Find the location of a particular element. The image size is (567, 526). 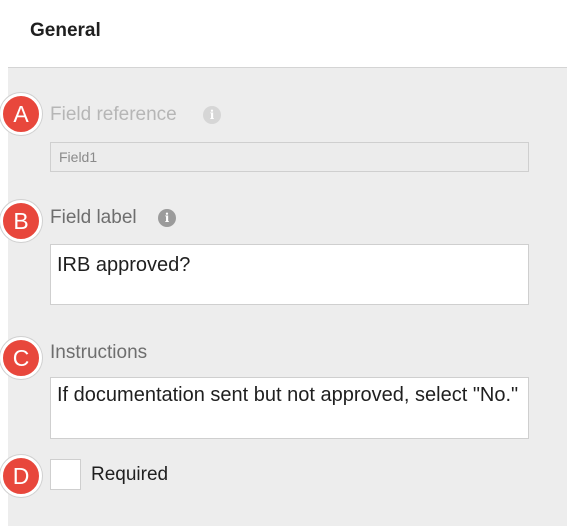

callout-marker-c: C is located at coordinates (21, 358).